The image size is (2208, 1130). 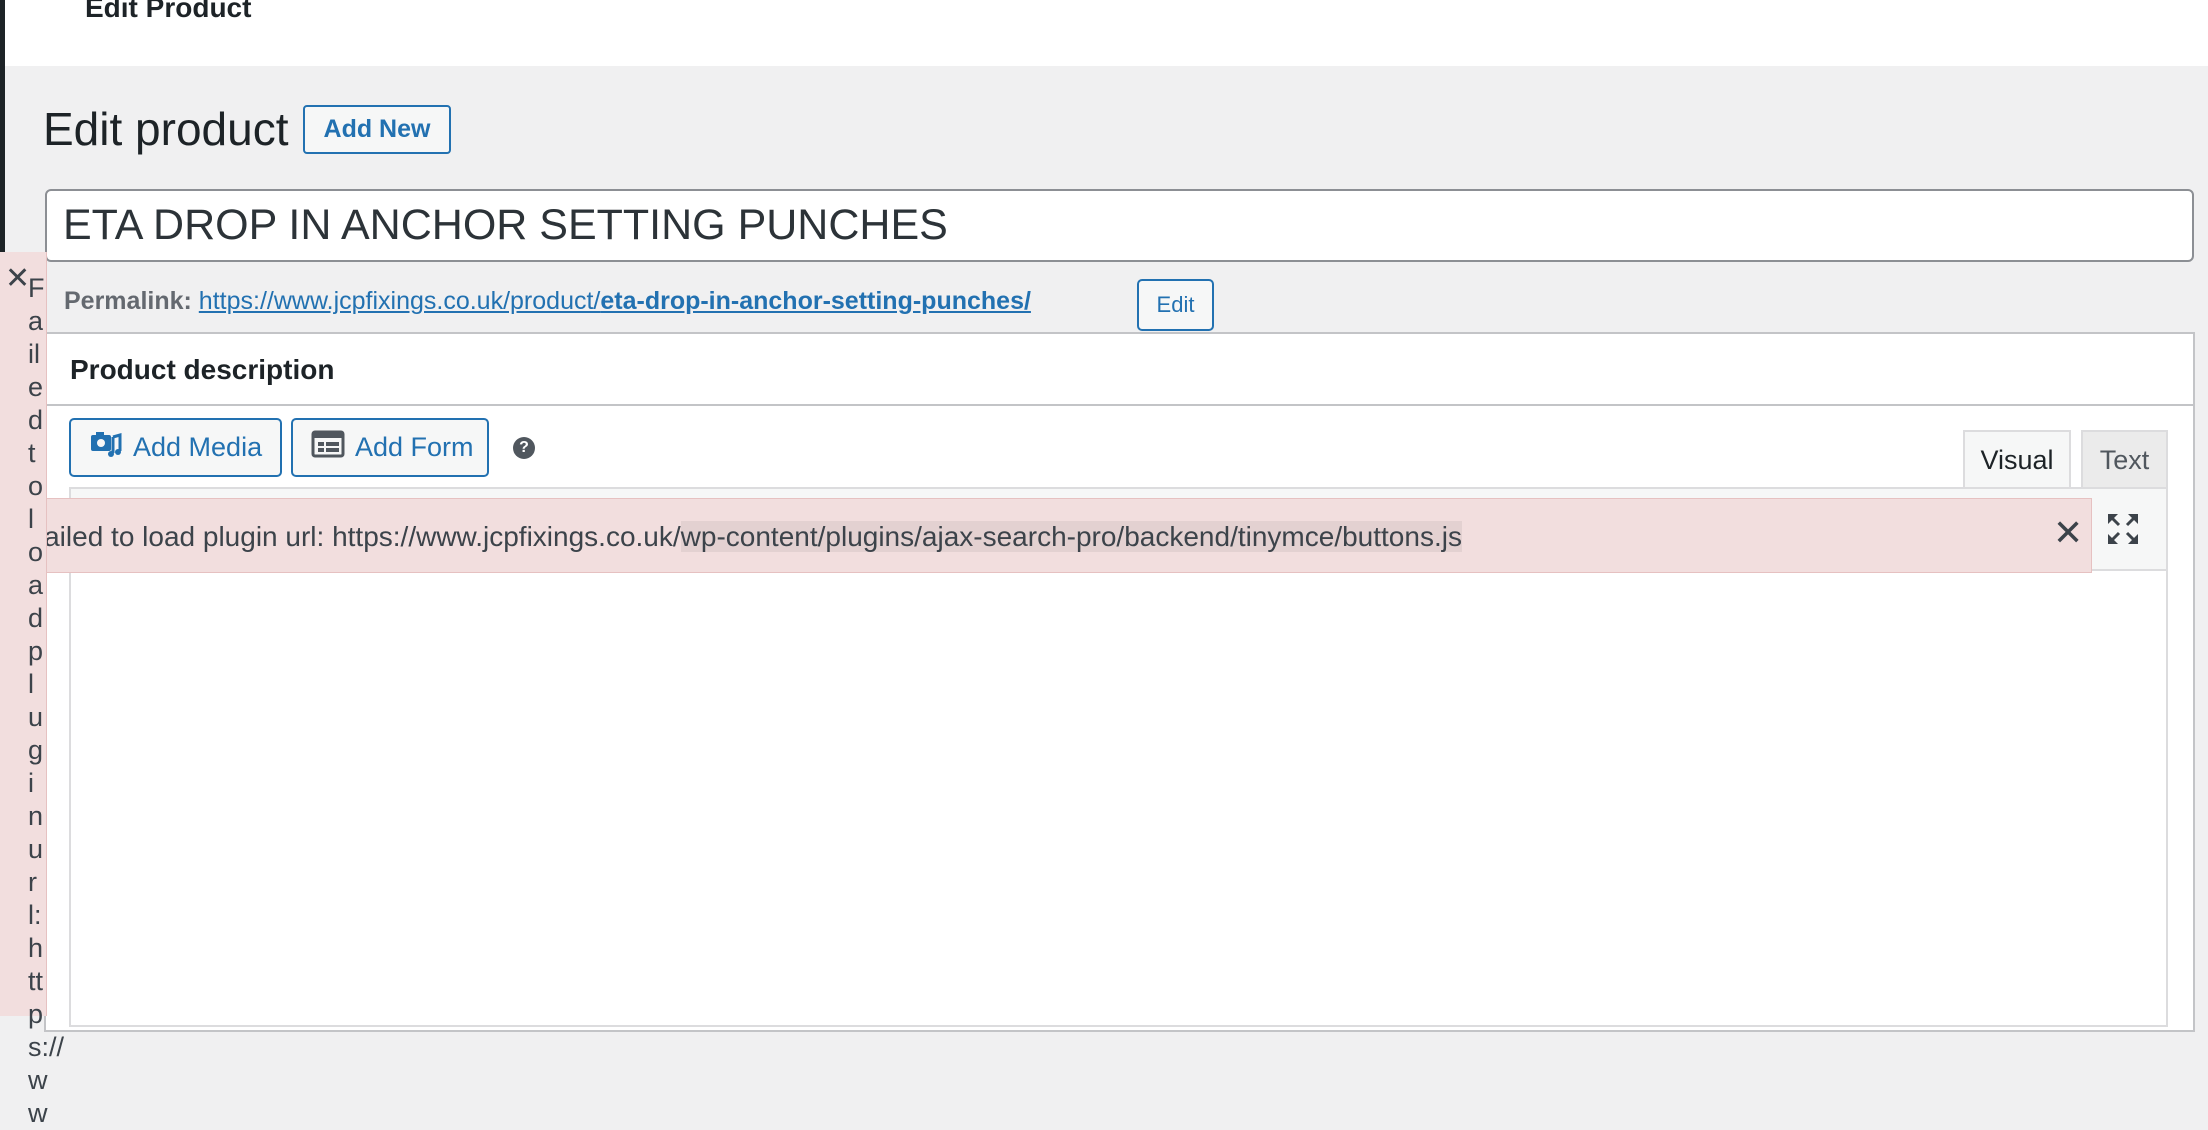 What do you see at coordinates (414, 447) in the screenshot?
I see `add-form-label: Add Form` at bounding box center [414, 447].